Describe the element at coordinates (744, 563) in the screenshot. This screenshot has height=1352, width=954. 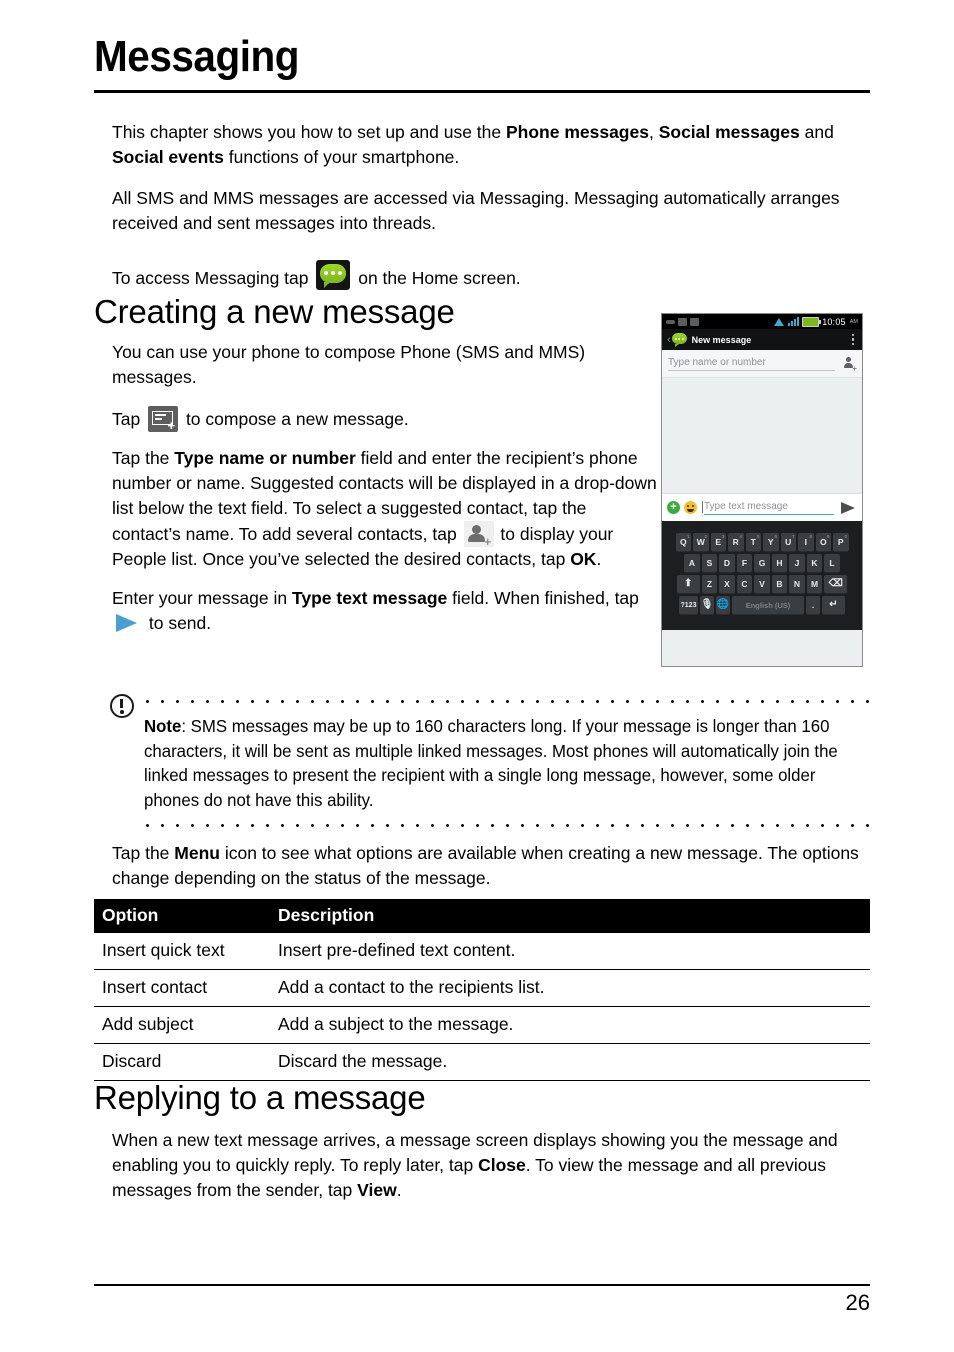
I see `key-f: F` at that location.